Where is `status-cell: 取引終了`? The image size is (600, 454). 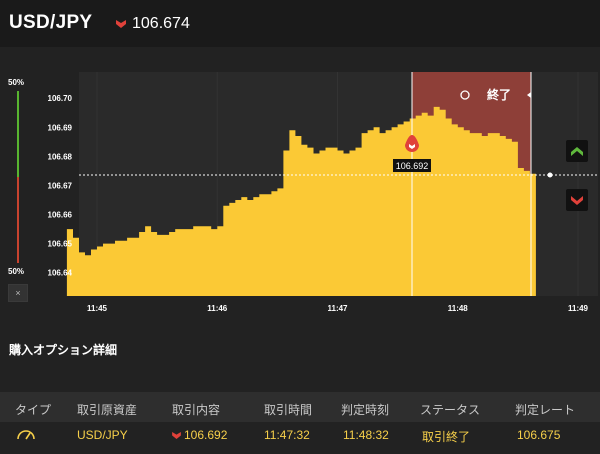
status-cell: 取引終了 is located at coordinates (446, 437).